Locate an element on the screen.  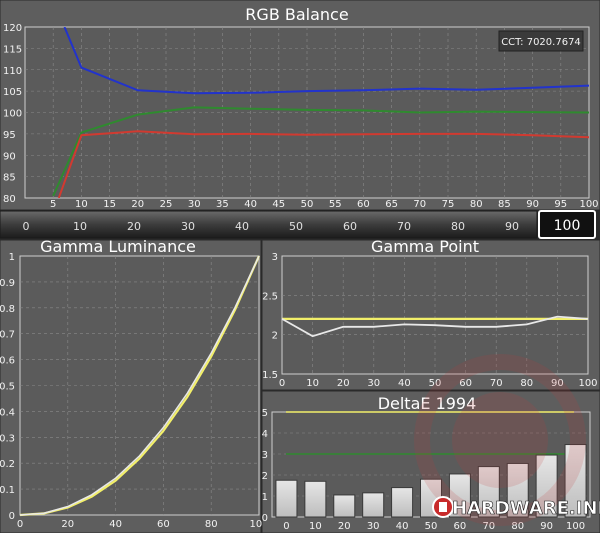
rgb-x-tick-label: 50 is located at coordinates (307, 204).